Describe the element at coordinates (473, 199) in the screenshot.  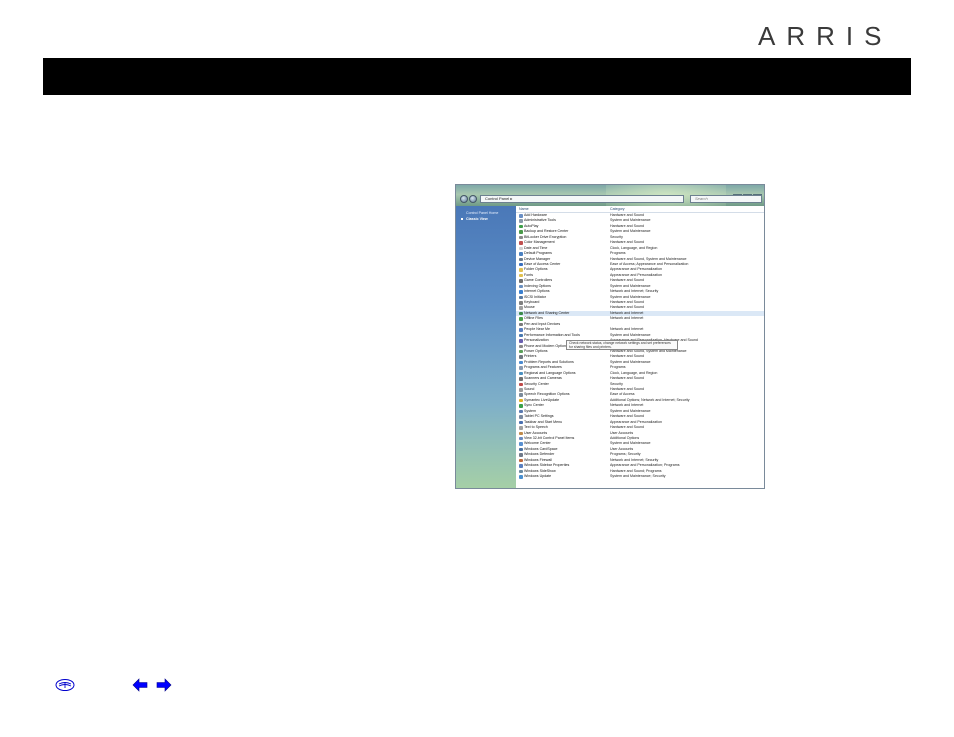
I see `forward-nav-icon` at that location.